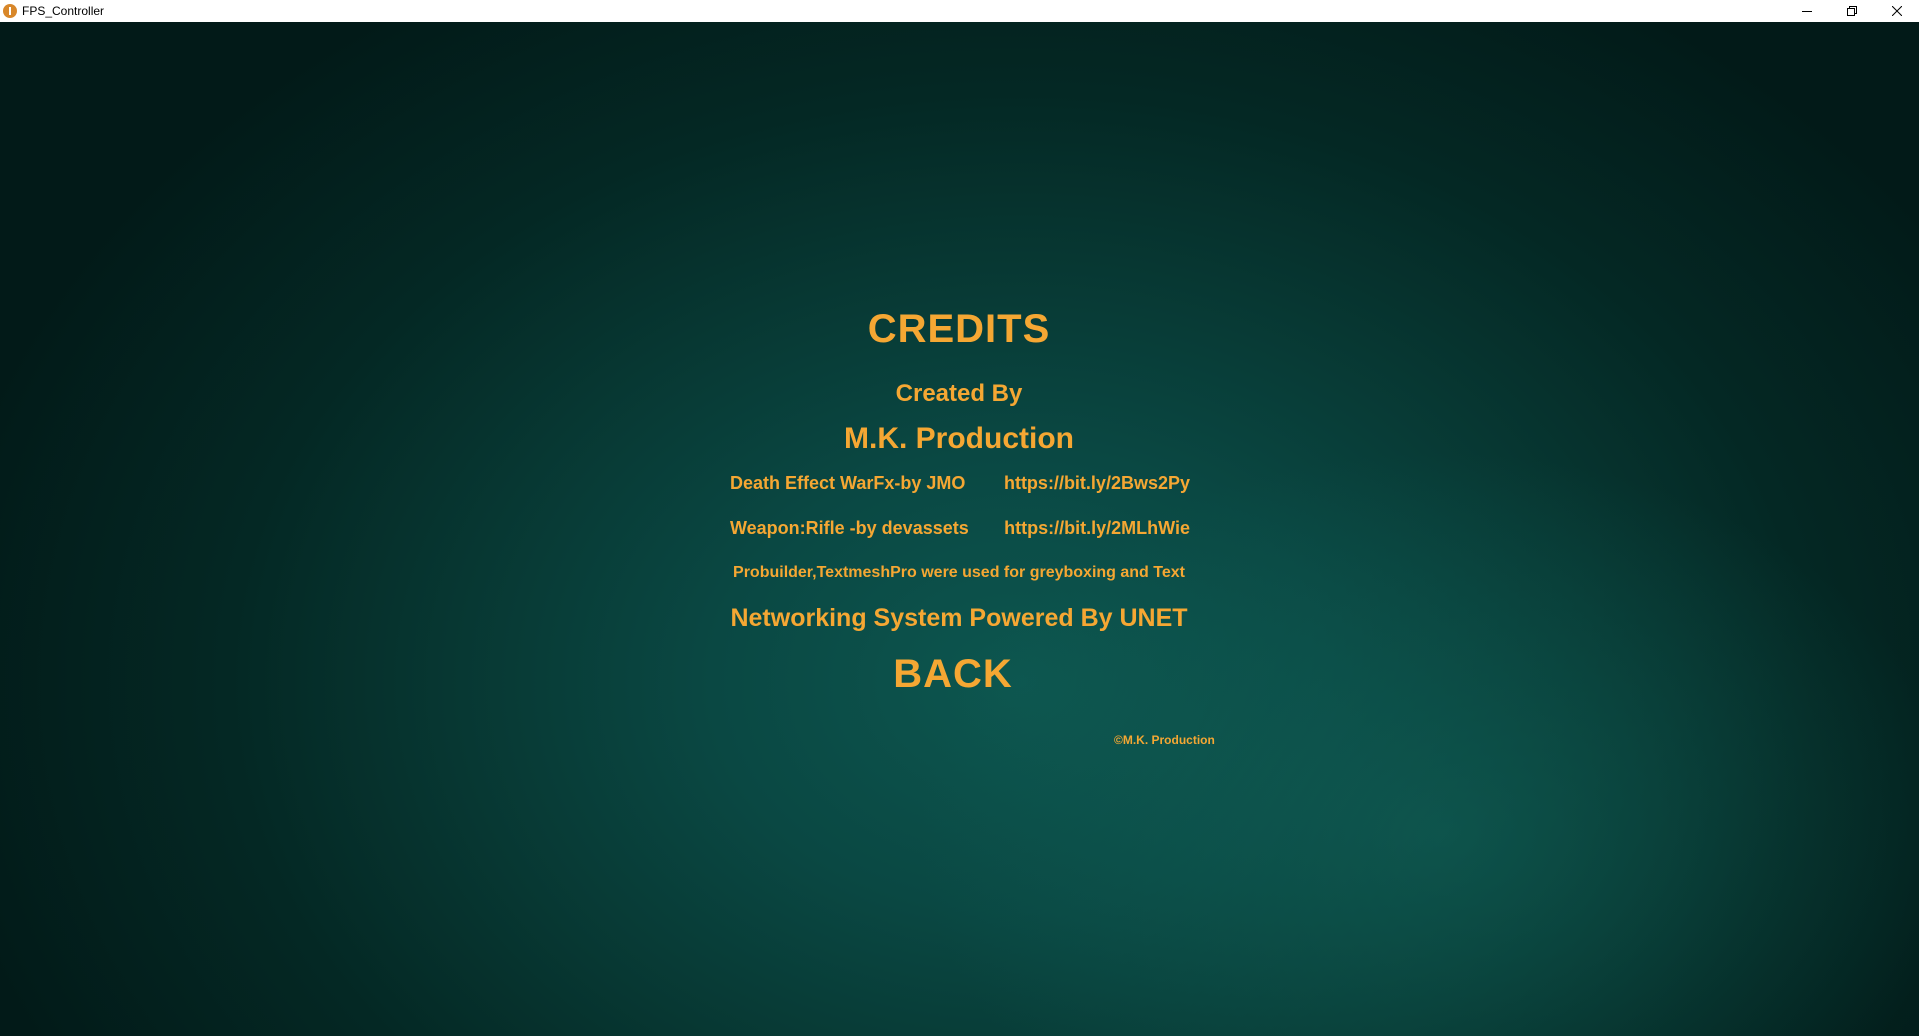  I want to click on minimize-icon, so click(1806, 11).